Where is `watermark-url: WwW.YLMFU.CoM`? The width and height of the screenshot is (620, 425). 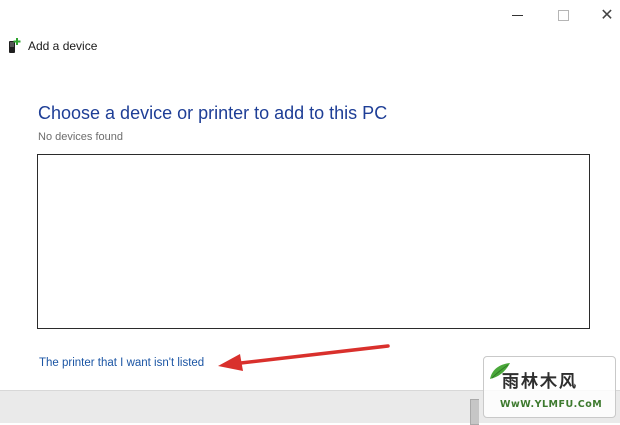 watermark-url: WwW.YLMFU.CoM is located at coordinates (551, 404).